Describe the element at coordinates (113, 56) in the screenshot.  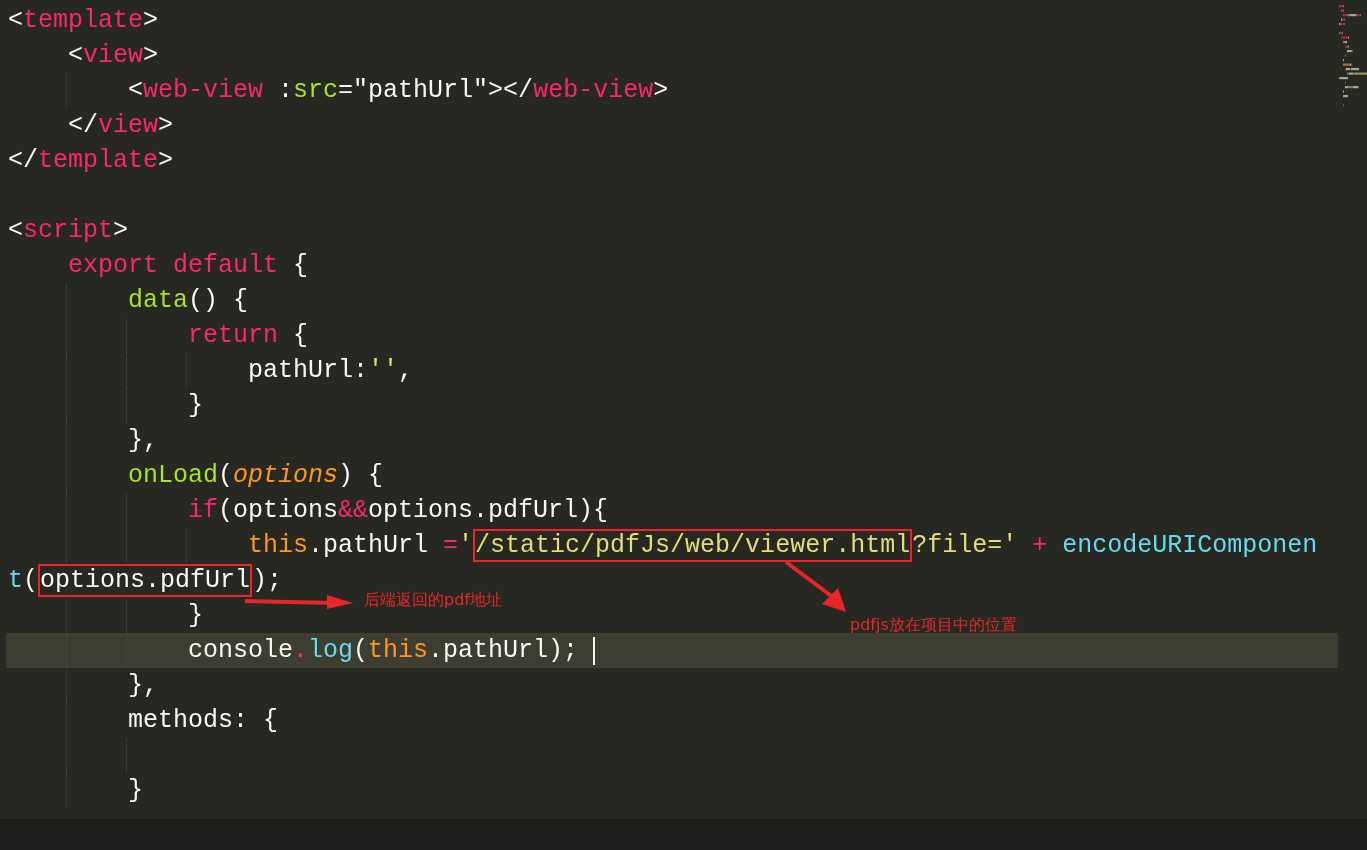
I see `code-line: <view>` at that location.